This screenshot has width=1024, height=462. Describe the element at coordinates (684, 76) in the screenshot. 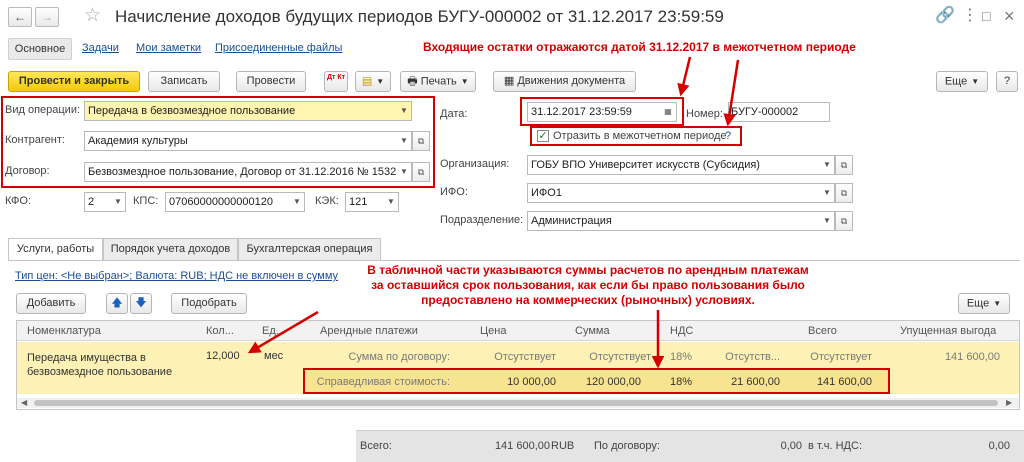

I see `arrow-to-date` at that location.